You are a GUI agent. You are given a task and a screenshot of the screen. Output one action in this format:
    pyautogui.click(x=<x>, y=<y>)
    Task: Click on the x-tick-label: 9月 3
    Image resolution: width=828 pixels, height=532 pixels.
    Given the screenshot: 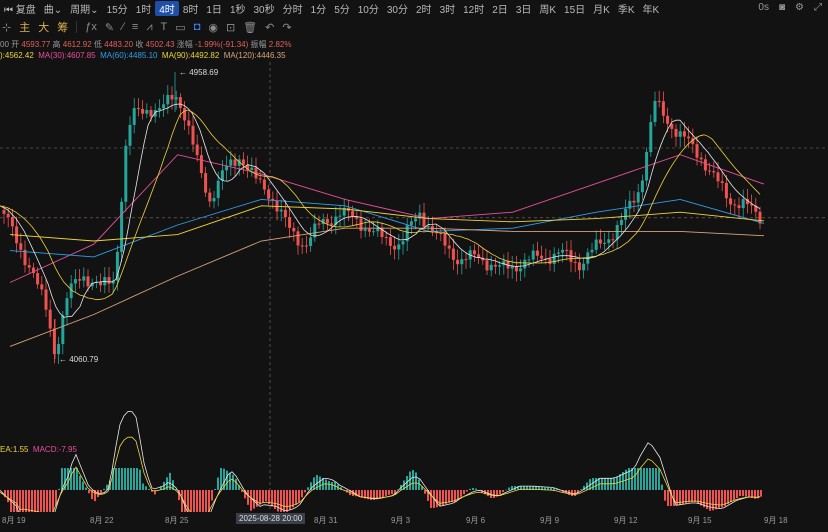 What is the action you would take?
    pyautogui.click(x=401, y=520)
    